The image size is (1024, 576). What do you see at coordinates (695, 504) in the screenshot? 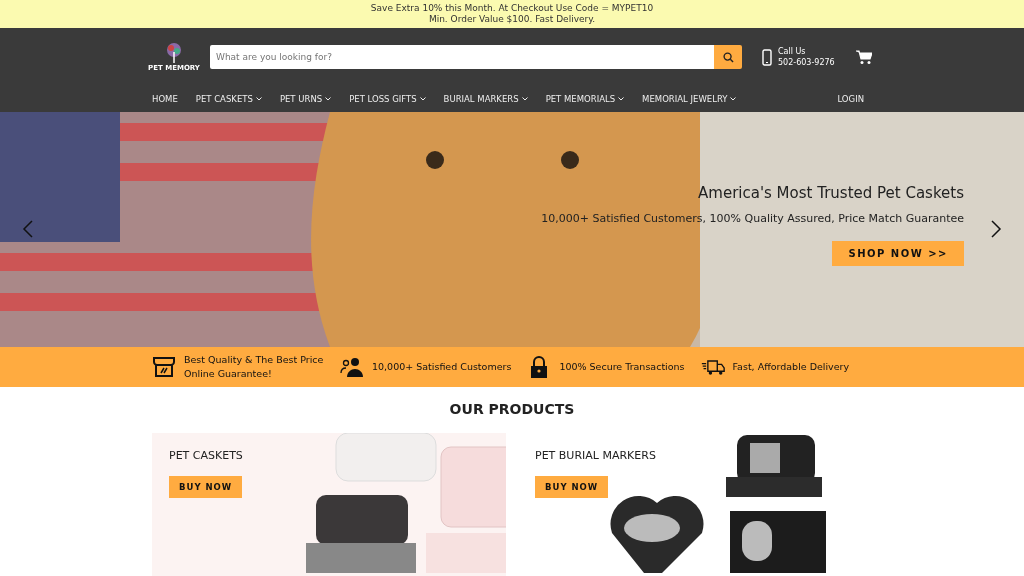
I see `product-card: PET BURIAL MARKERS BUY NOW` at bounding box center [695, 504].